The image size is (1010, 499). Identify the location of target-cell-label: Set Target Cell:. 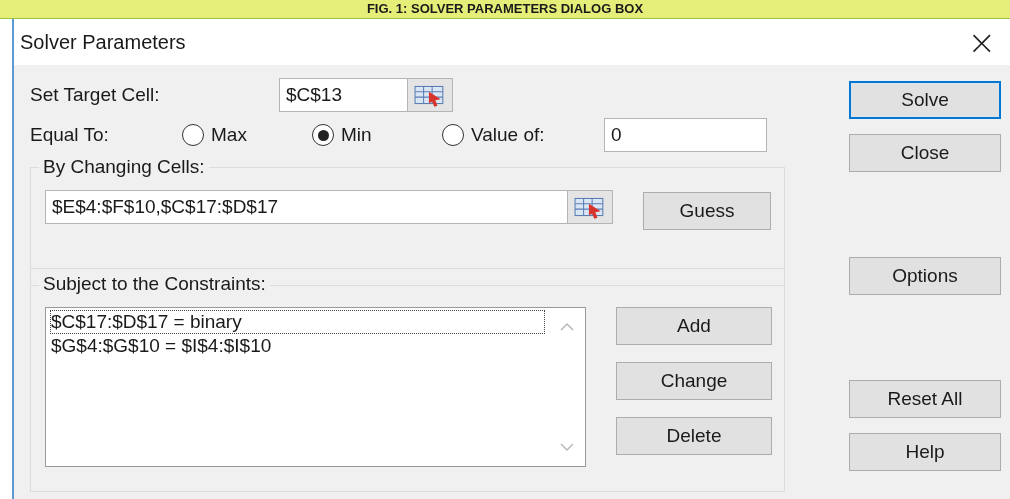
(95, 95).